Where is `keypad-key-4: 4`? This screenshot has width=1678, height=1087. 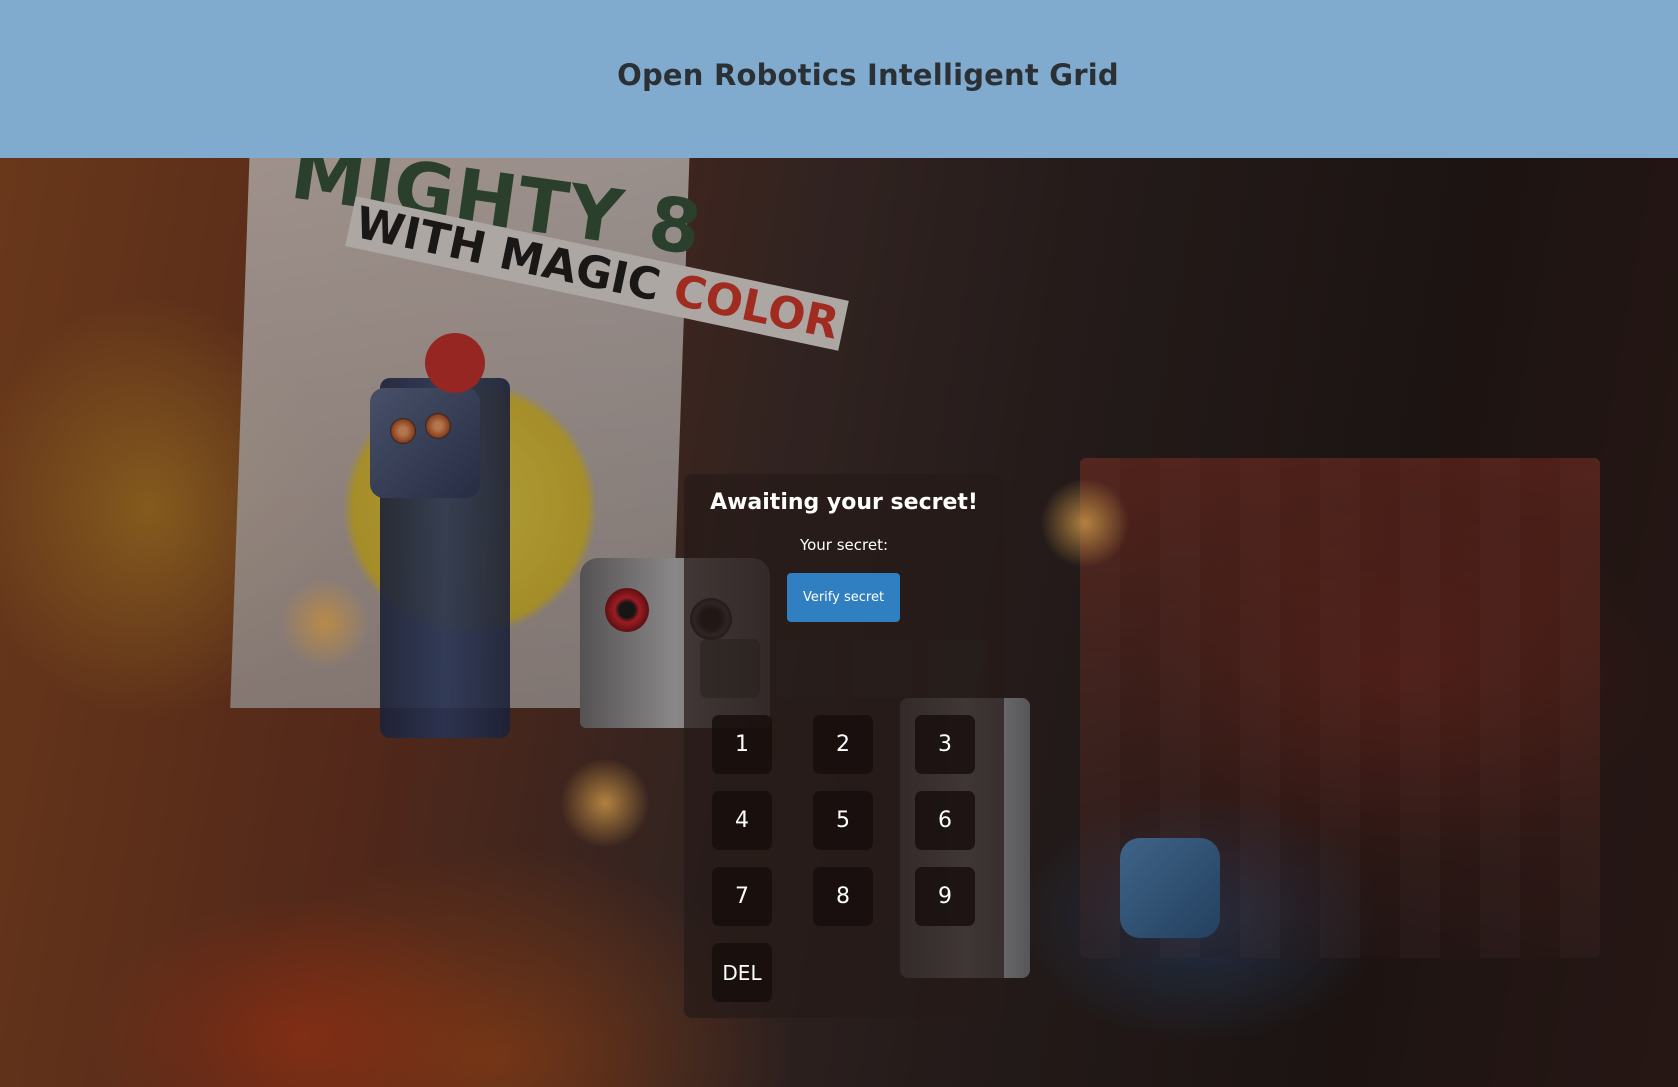
keypad-key-4: 4 is located at coordinates (742, 820).